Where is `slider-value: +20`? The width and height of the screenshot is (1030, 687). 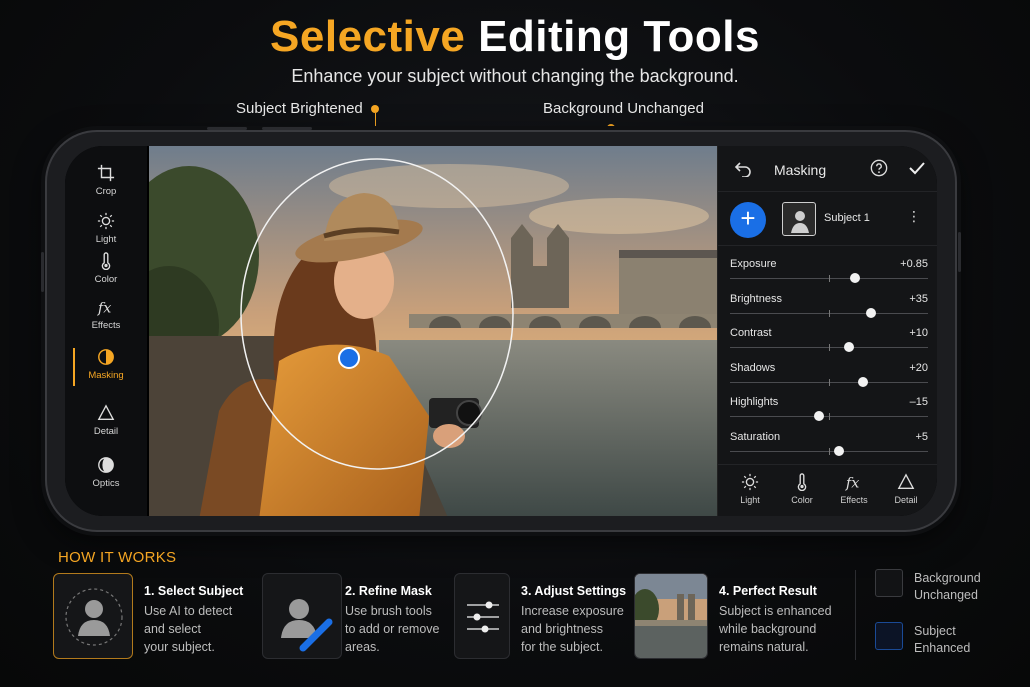 slider-value: +20 is located at coordinates (918, 368).